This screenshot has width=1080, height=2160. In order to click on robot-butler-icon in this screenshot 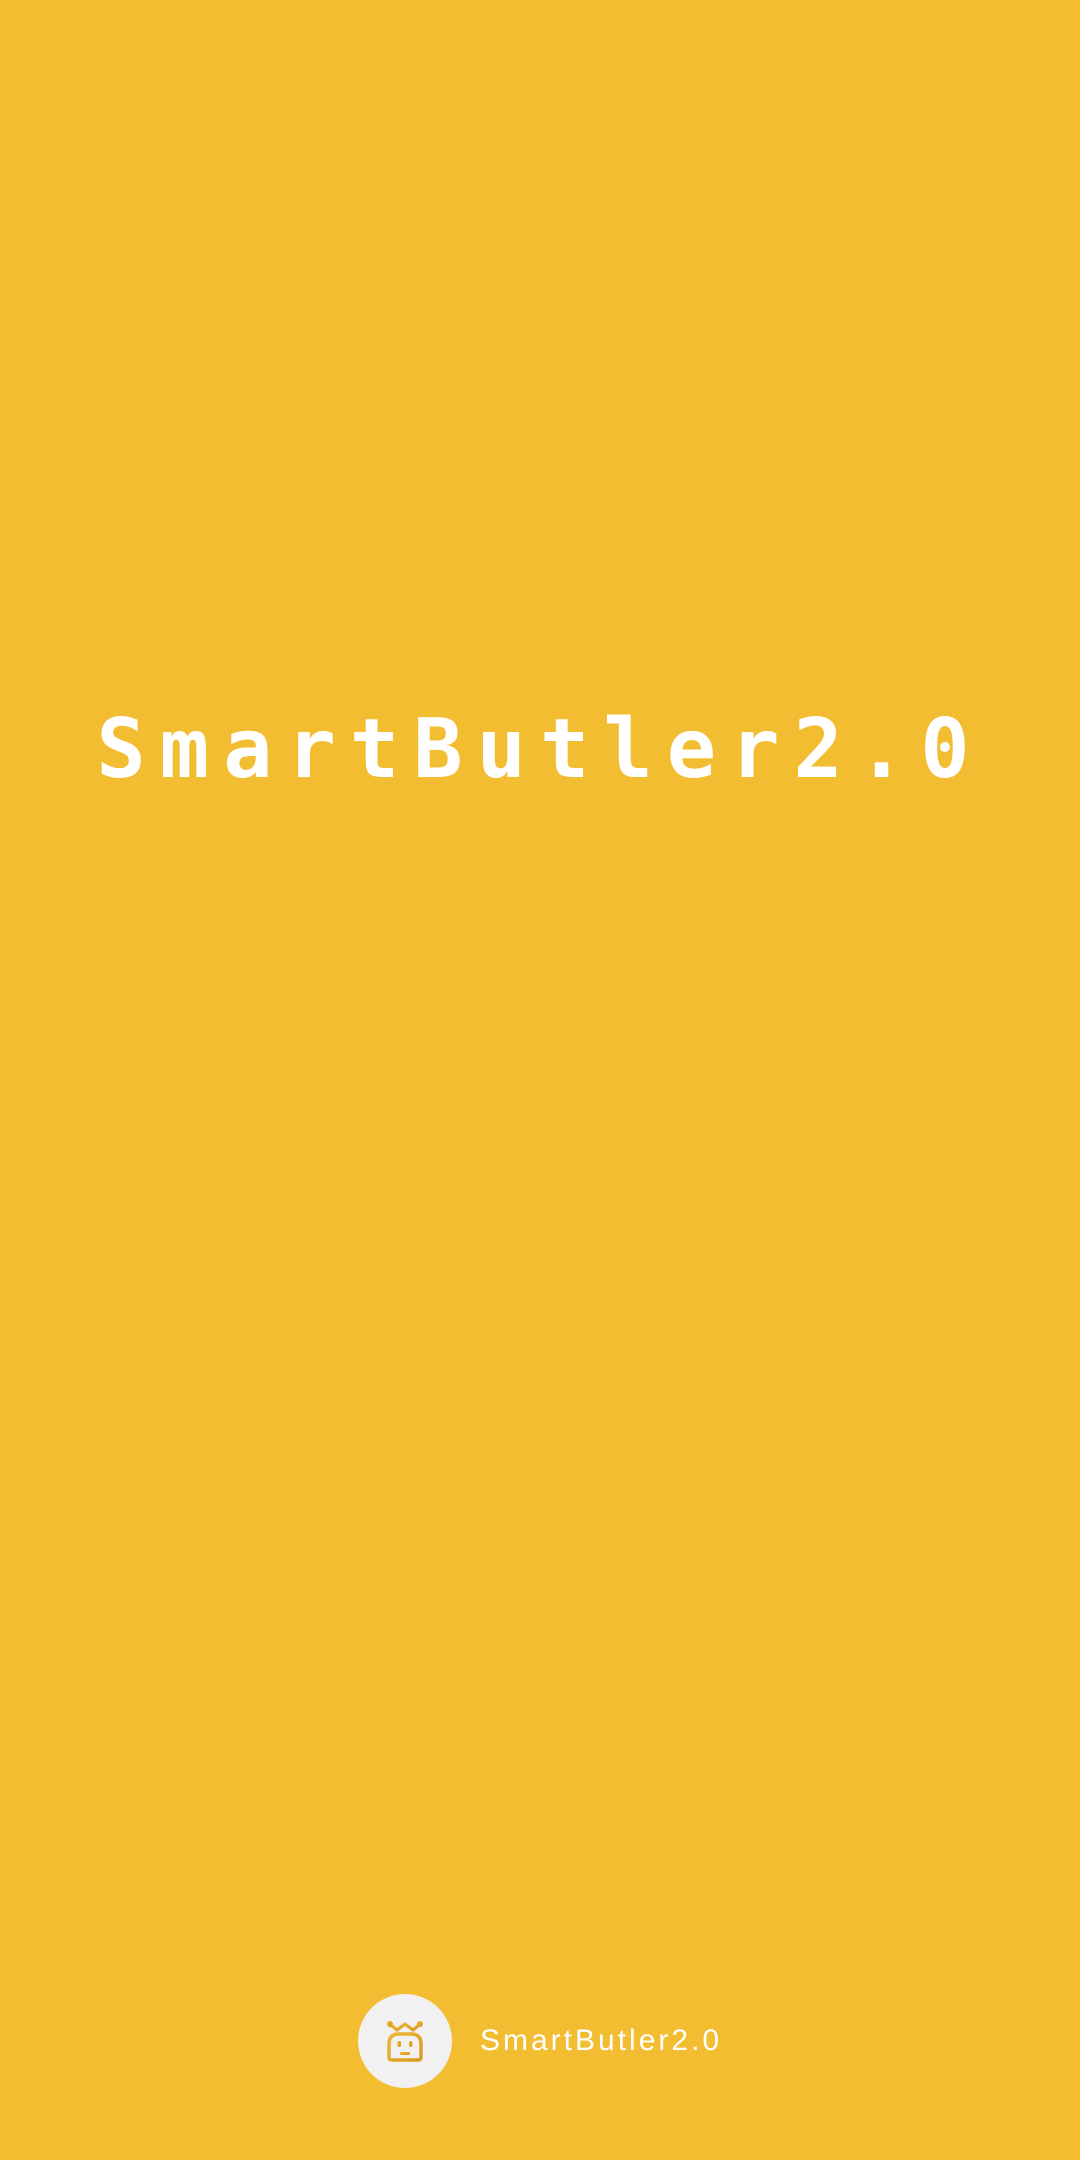, I will do `click(405, 2041)`.